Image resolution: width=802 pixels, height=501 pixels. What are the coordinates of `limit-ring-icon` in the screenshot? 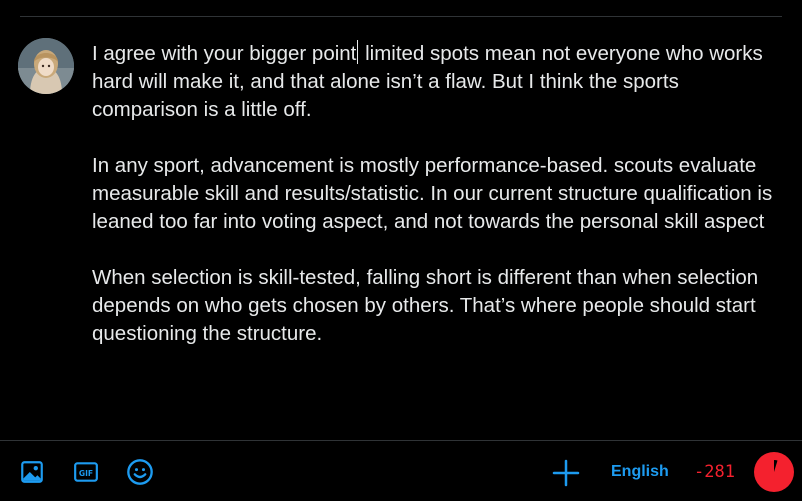 It's located at (774, 472).